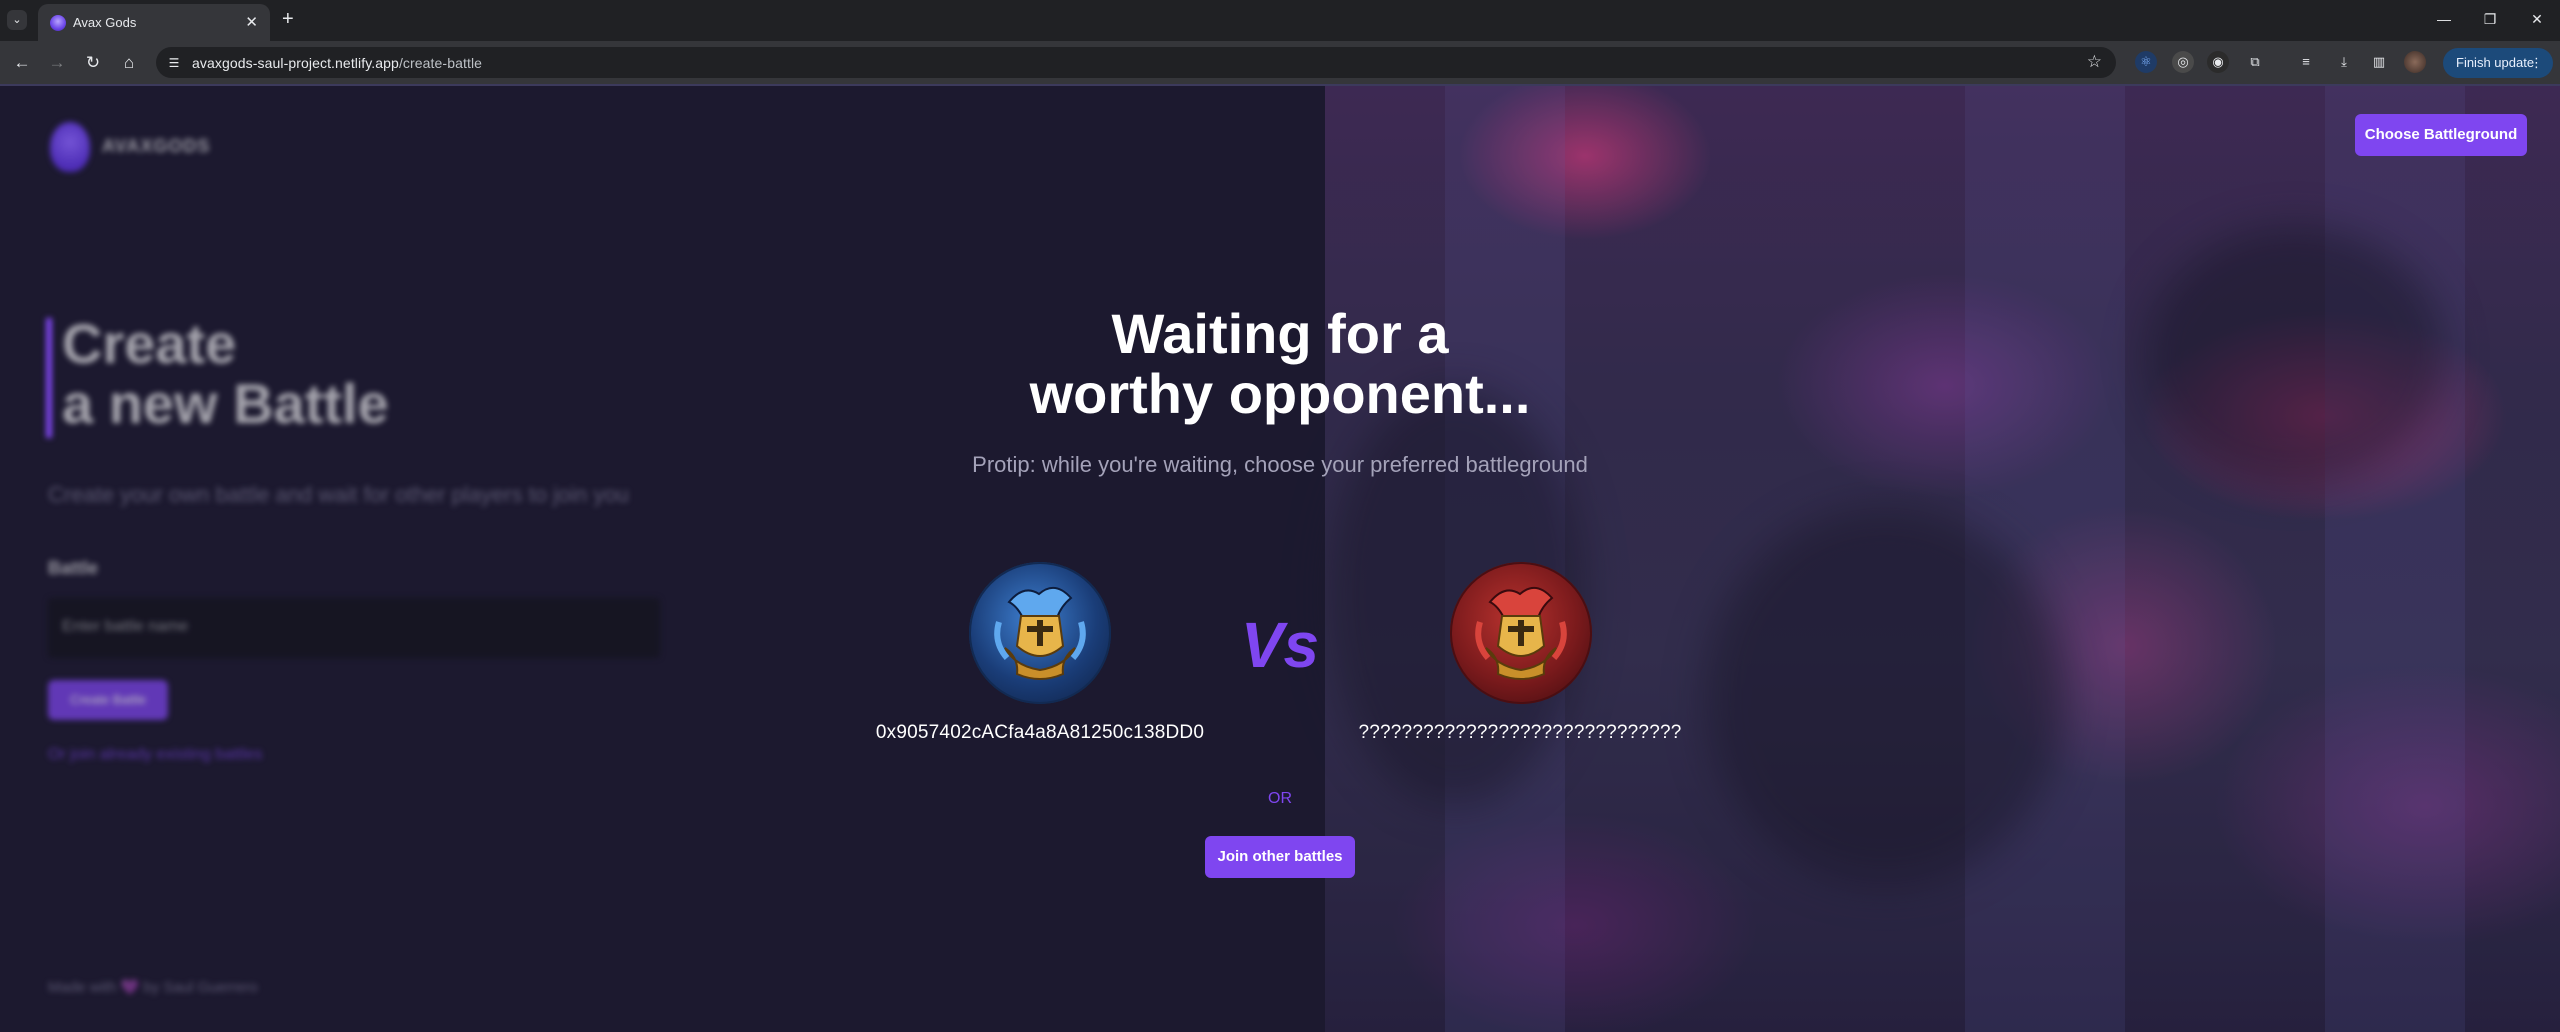  I want to click on footer-credit: Made with 💜 by Saul Guerrero, so click(153, 987).